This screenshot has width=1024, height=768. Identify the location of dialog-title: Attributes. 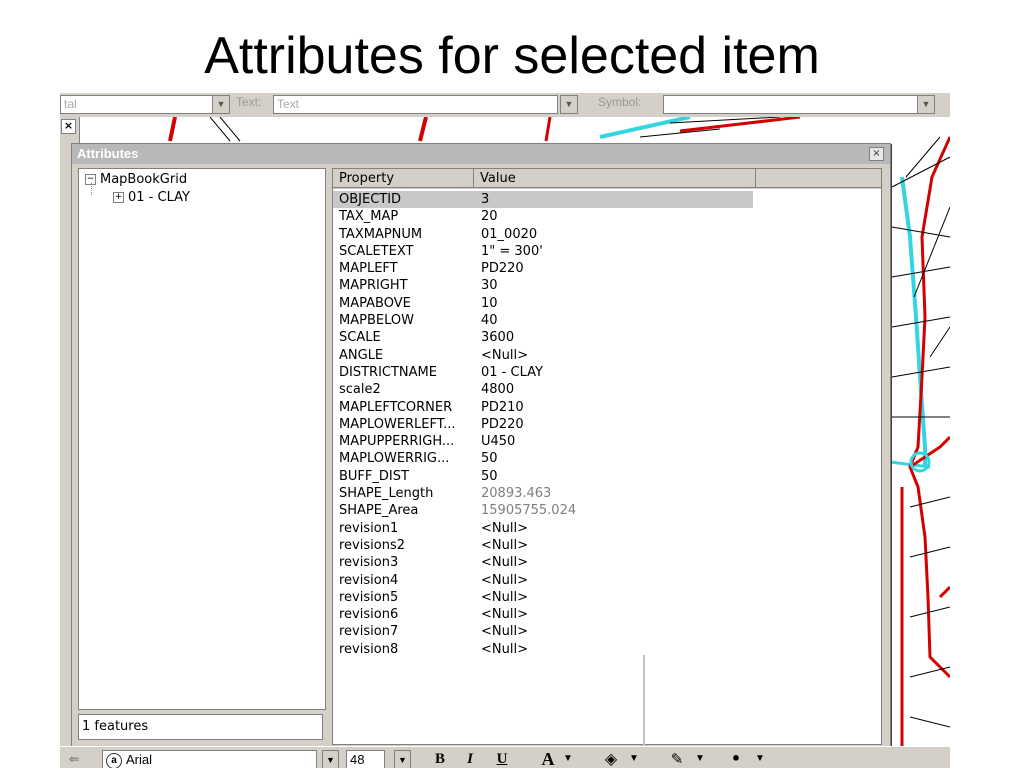
(108, 153).